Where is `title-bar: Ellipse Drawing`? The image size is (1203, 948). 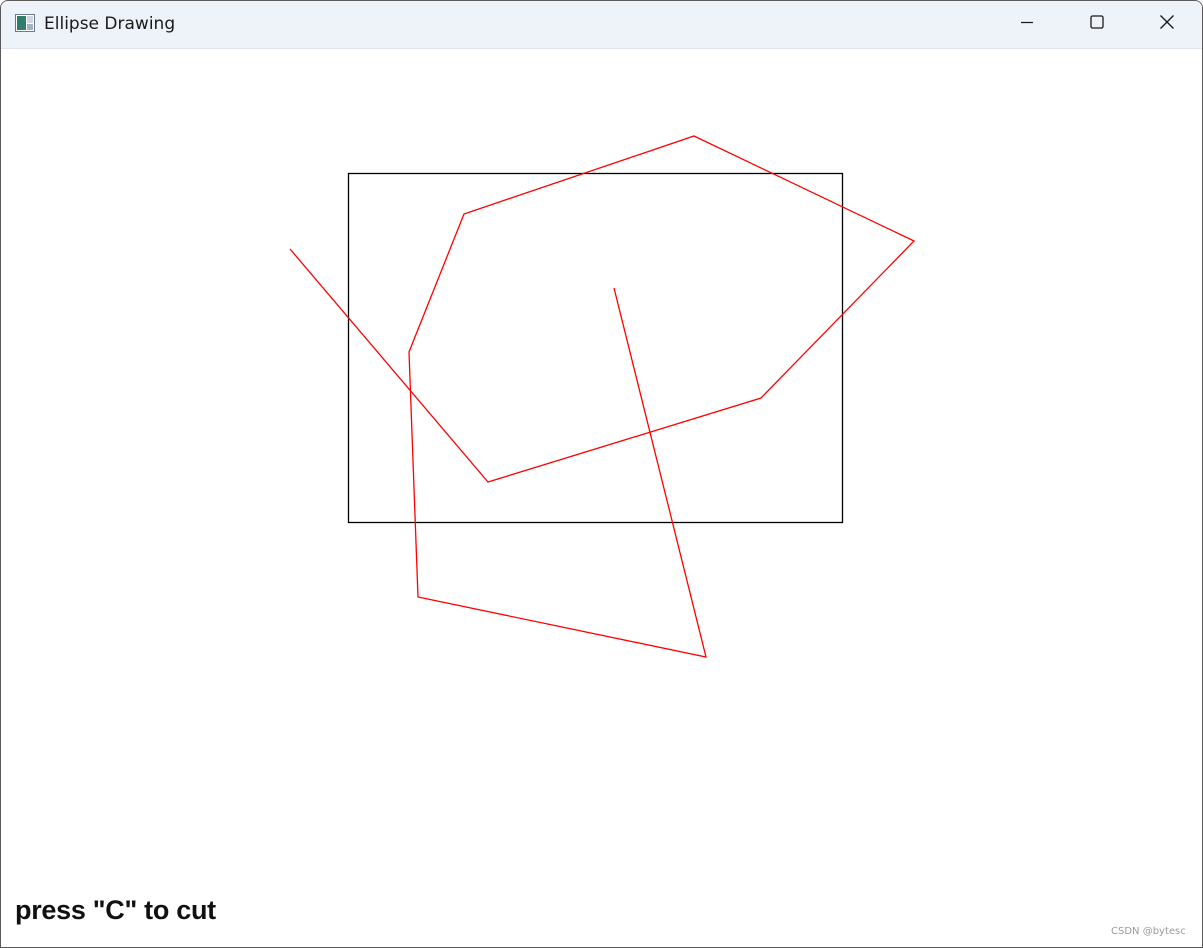 title-bar: Ellipse Drawing is located at coordinates (601, 25).